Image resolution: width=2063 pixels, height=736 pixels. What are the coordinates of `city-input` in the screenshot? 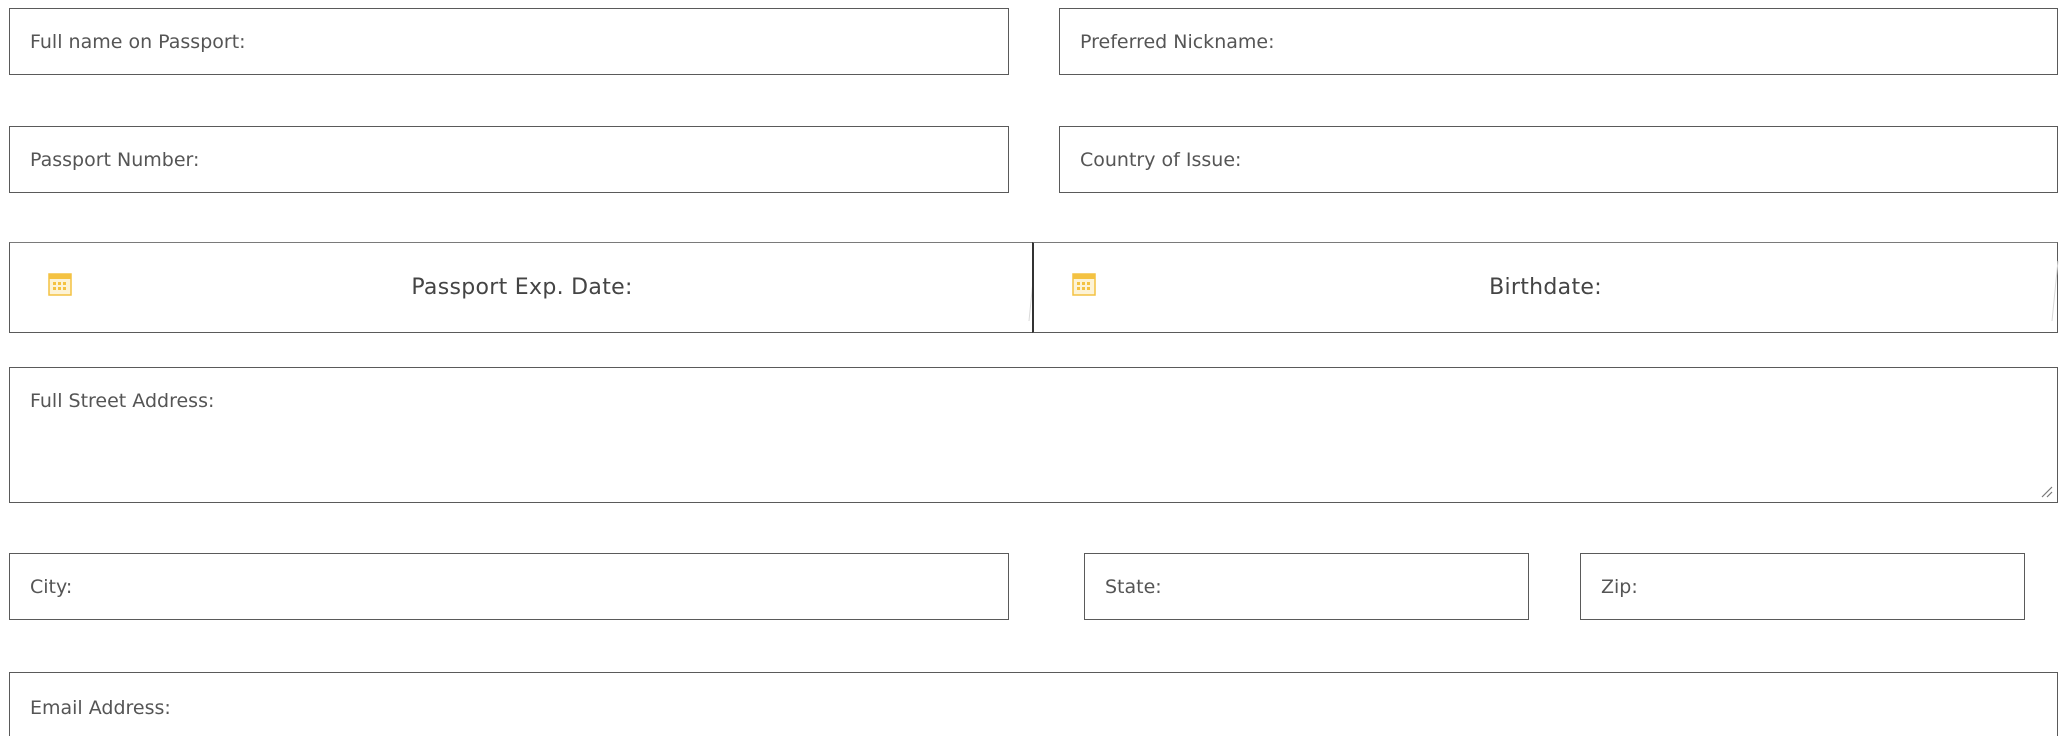 It's located at (509, 586).